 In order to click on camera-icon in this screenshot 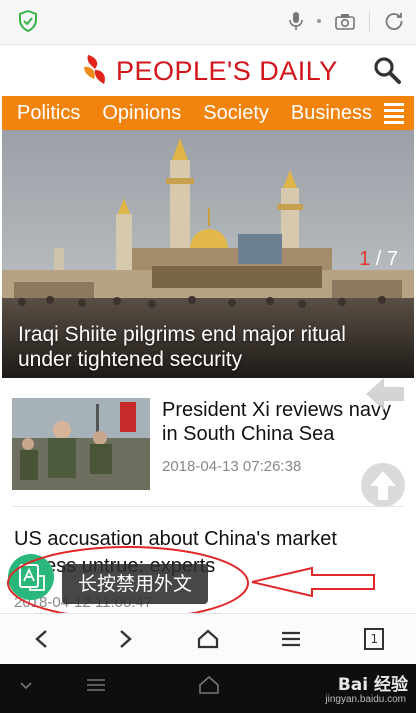, I will do `click(345, 21)`.